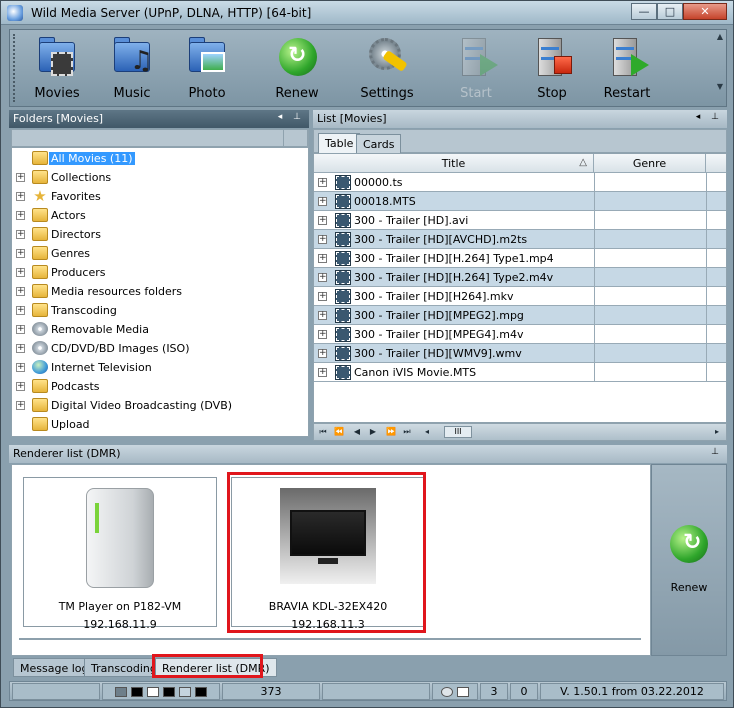  I want to click on next-page-button: ⏩, so click(391, 432).